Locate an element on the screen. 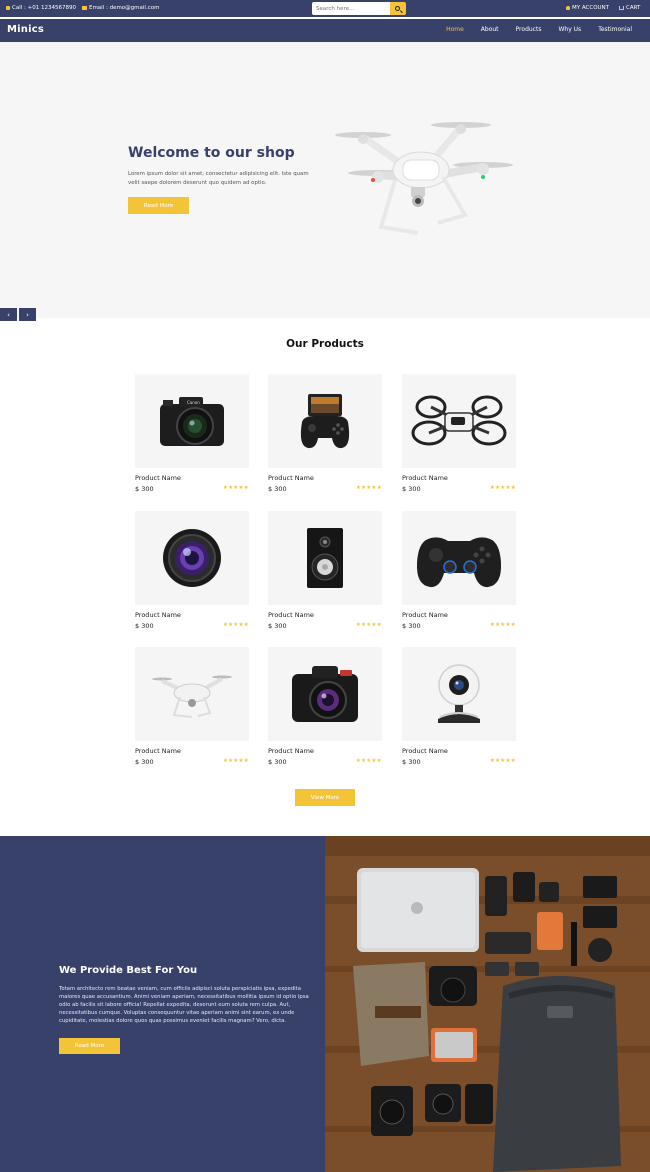 The height and width of the screenshot is (1172, 650). phone-icon is located at coordinates (8, 8).